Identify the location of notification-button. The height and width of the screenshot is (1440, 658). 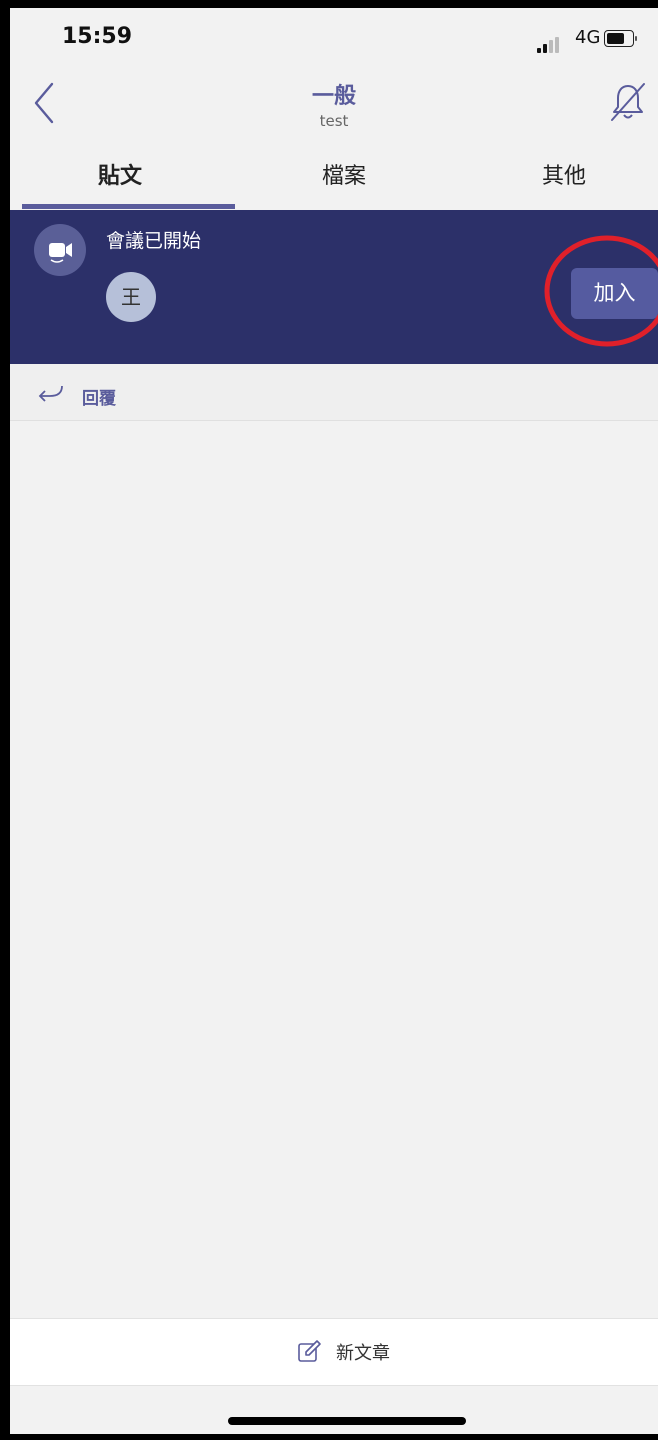
(628, 102).